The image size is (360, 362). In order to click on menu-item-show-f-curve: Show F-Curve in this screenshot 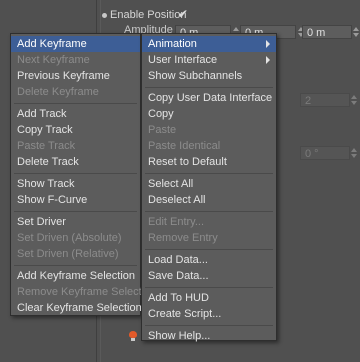, I will do `click(75, 200)`.